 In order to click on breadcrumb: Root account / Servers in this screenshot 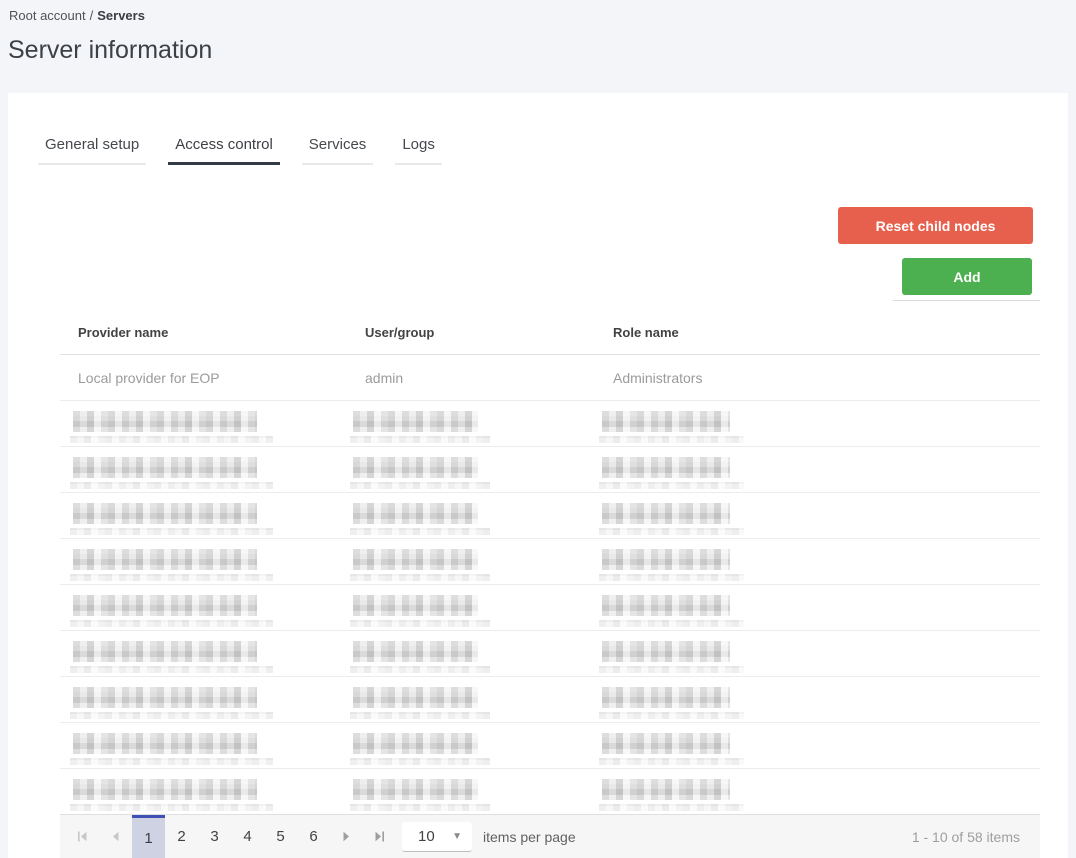, I will do `click(77, 15)`.